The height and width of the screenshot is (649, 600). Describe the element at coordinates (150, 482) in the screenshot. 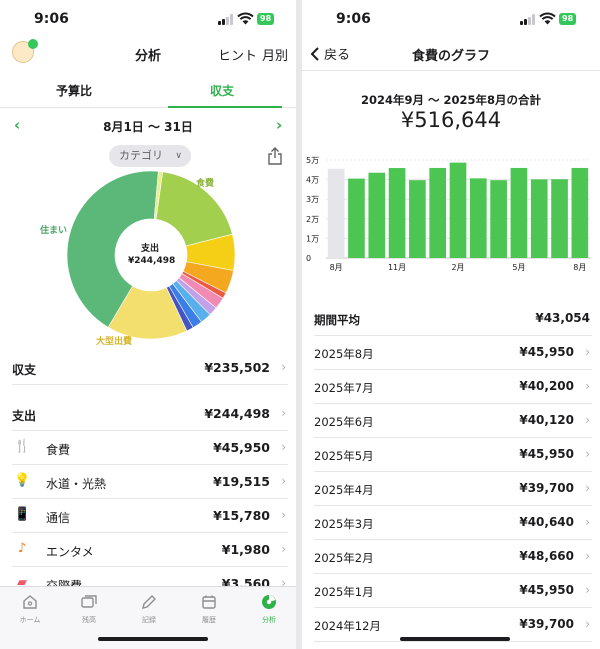

I see `category-row-utilities: 💡 水道・光熱 ¥19,515 ›` at that location.